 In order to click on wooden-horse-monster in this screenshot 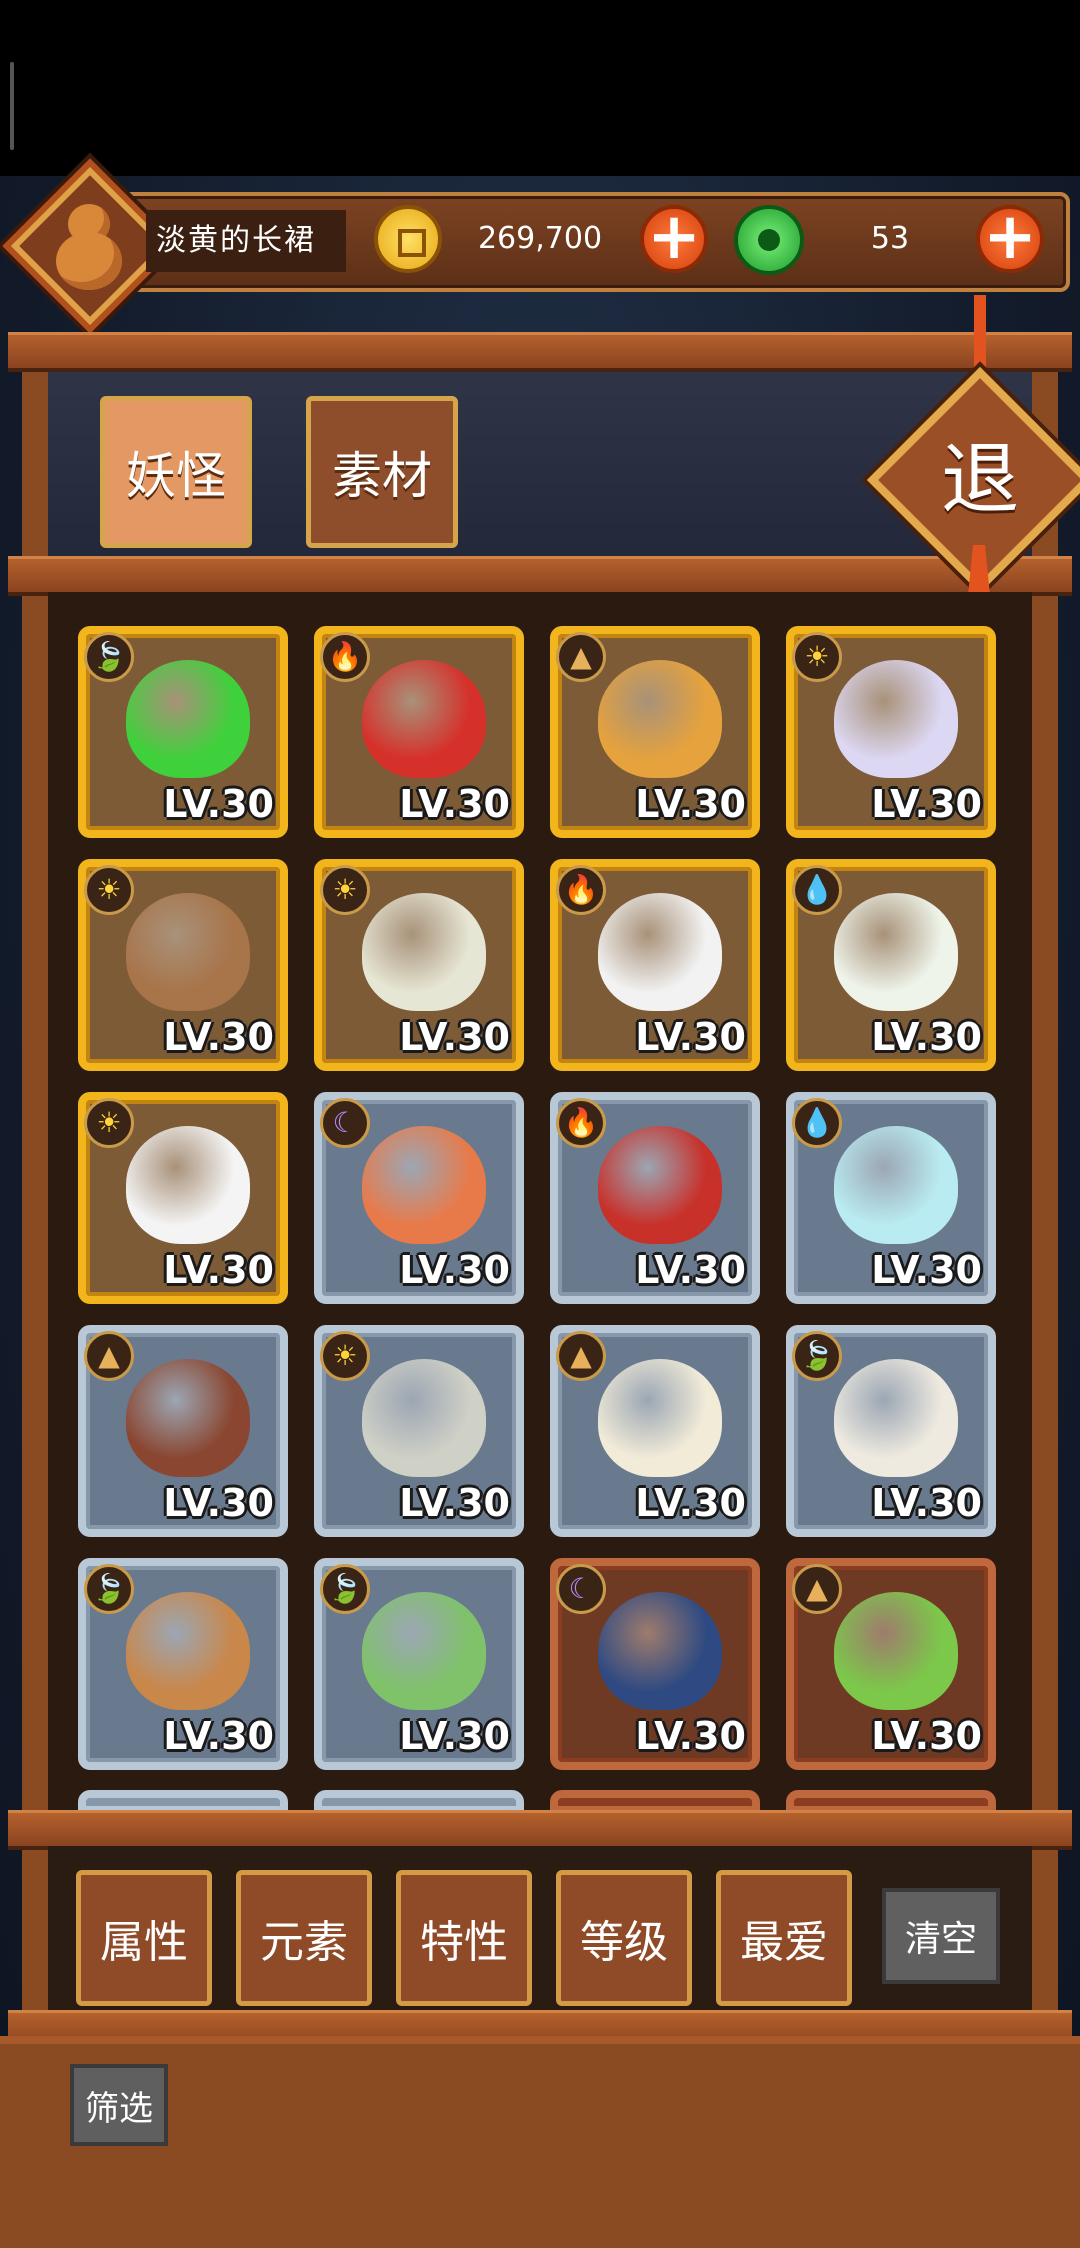, I will do `click(896, 1418)`.